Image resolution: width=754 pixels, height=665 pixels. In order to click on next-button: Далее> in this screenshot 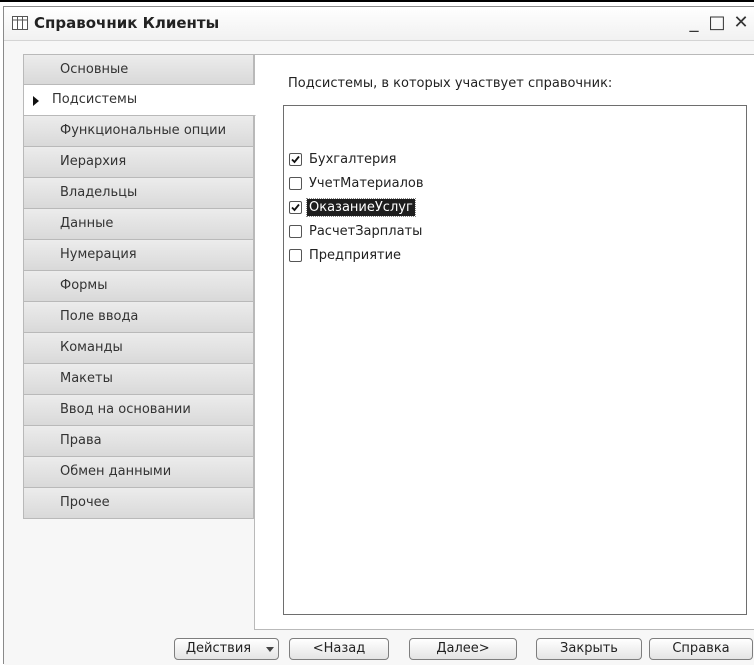, I will do `click(463, 649)`.